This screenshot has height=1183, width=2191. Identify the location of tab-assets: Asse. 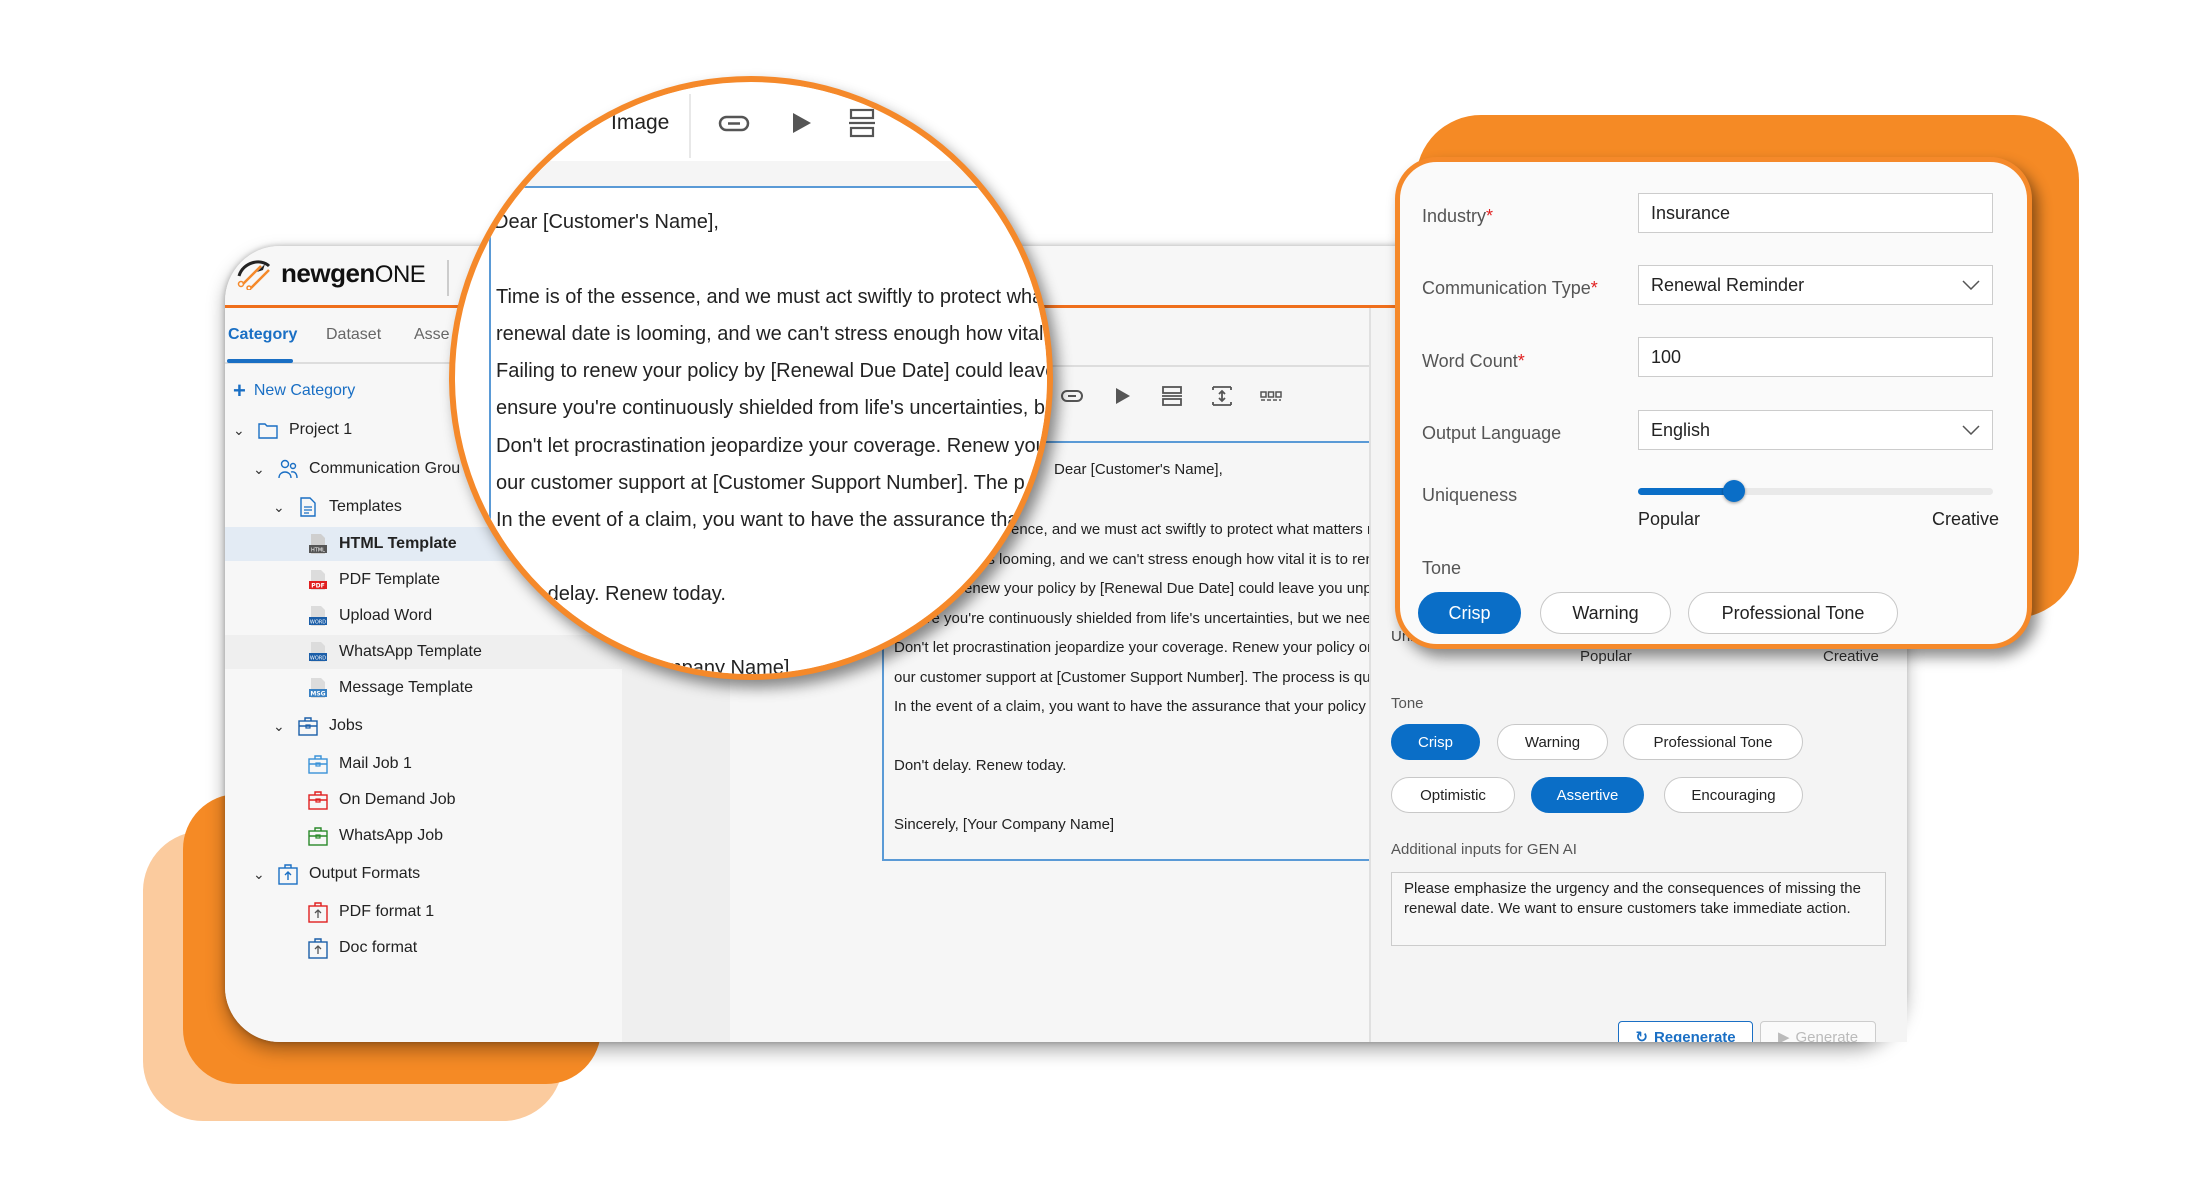
(432, 335).